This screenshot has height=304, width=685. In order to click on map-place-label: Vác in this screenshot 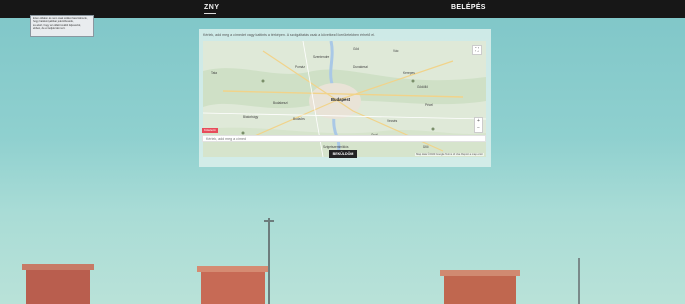, I will do `click(396, 51)`.